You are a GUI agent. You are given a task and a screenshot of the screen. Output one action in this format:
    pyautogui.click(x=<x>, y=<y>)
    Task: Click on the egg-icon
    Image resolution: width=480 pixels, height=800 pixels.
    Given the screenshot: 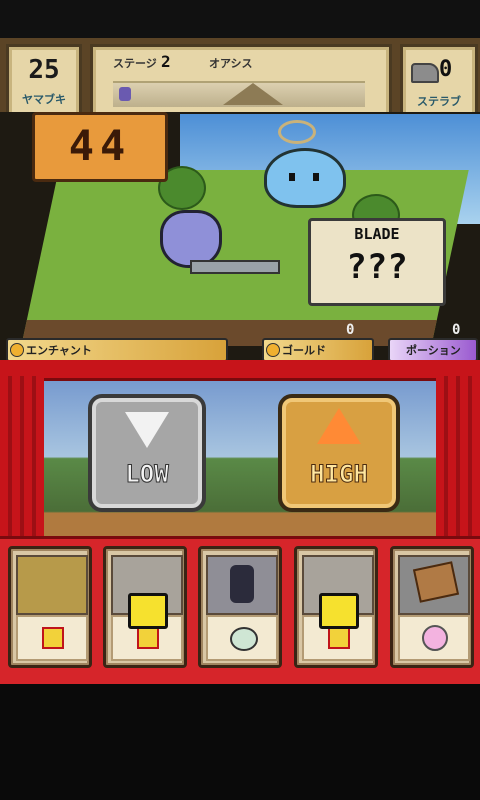 What is the action you would take?
    pyautogui.click(x=244, y=639)
    